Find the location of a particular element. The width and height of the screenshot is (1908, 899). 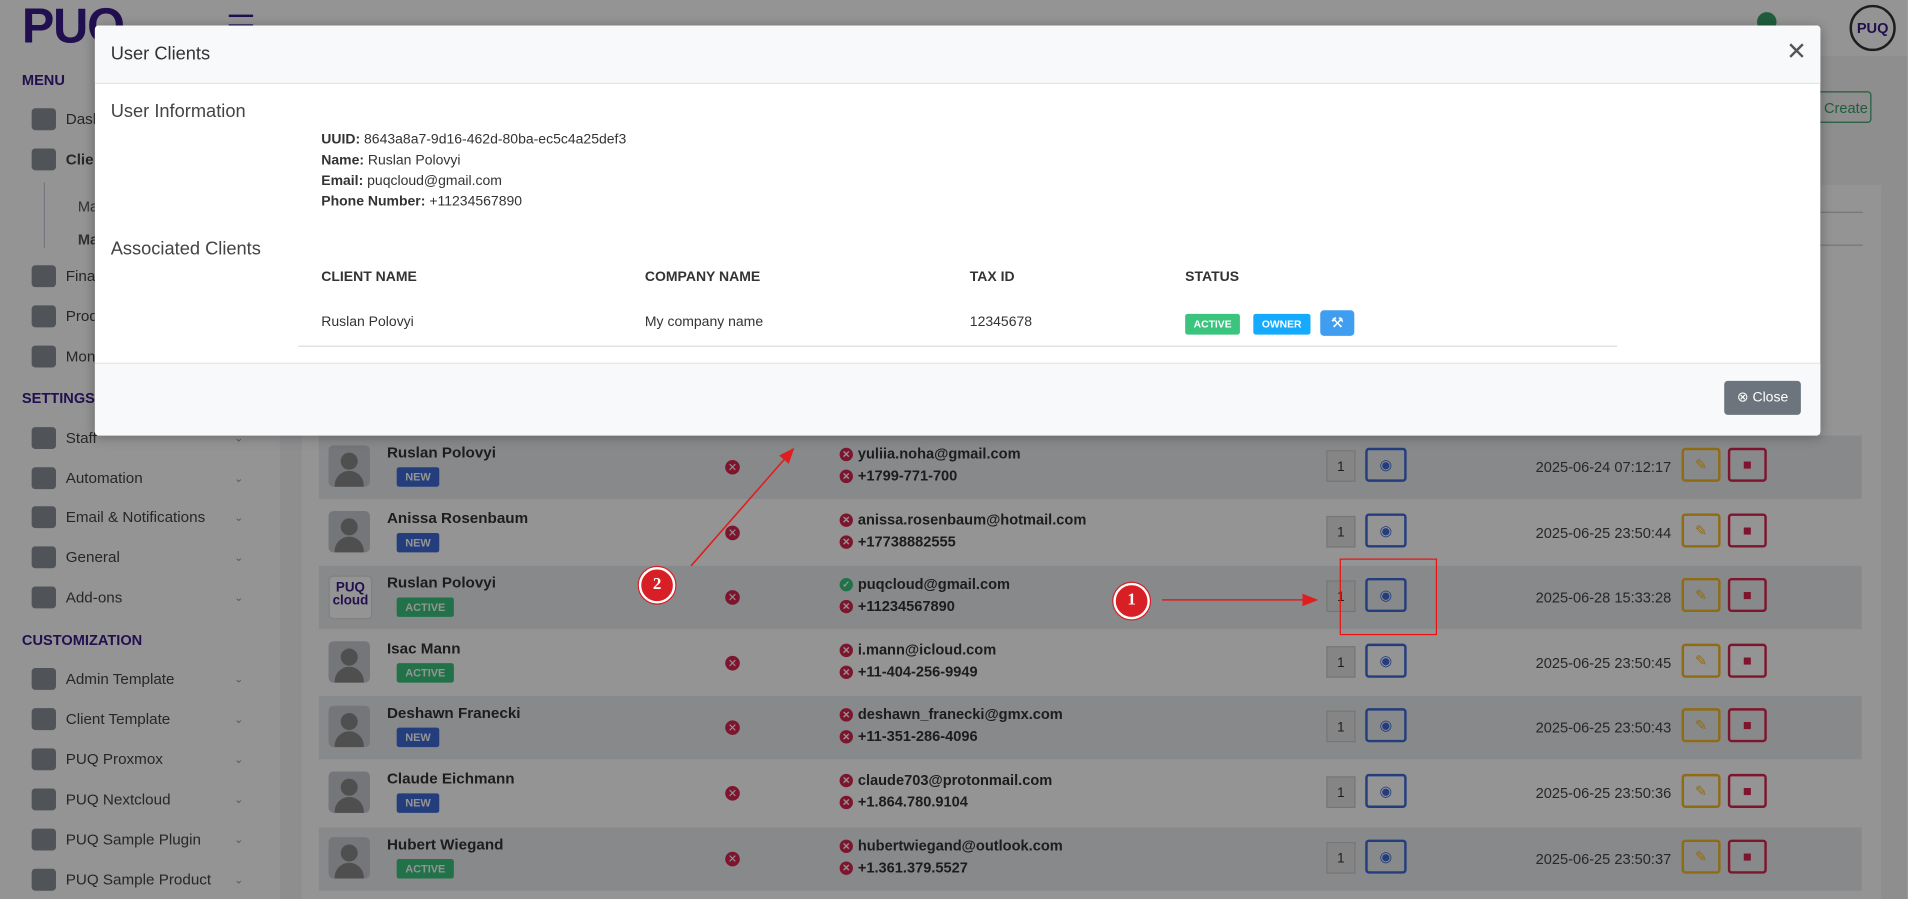

column-header-tax-id: TAX ID is located at coordinates (992, 277).